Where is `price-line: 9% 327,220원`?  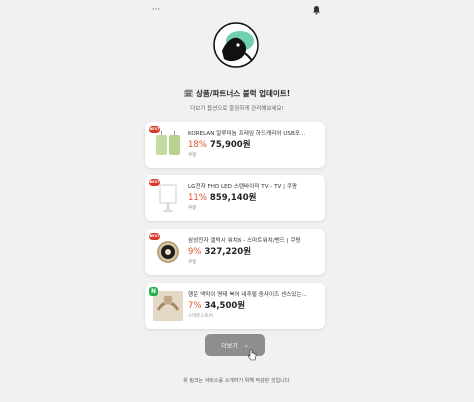 price-line: 9% 327,220원 is located at coordinates (219, 251).